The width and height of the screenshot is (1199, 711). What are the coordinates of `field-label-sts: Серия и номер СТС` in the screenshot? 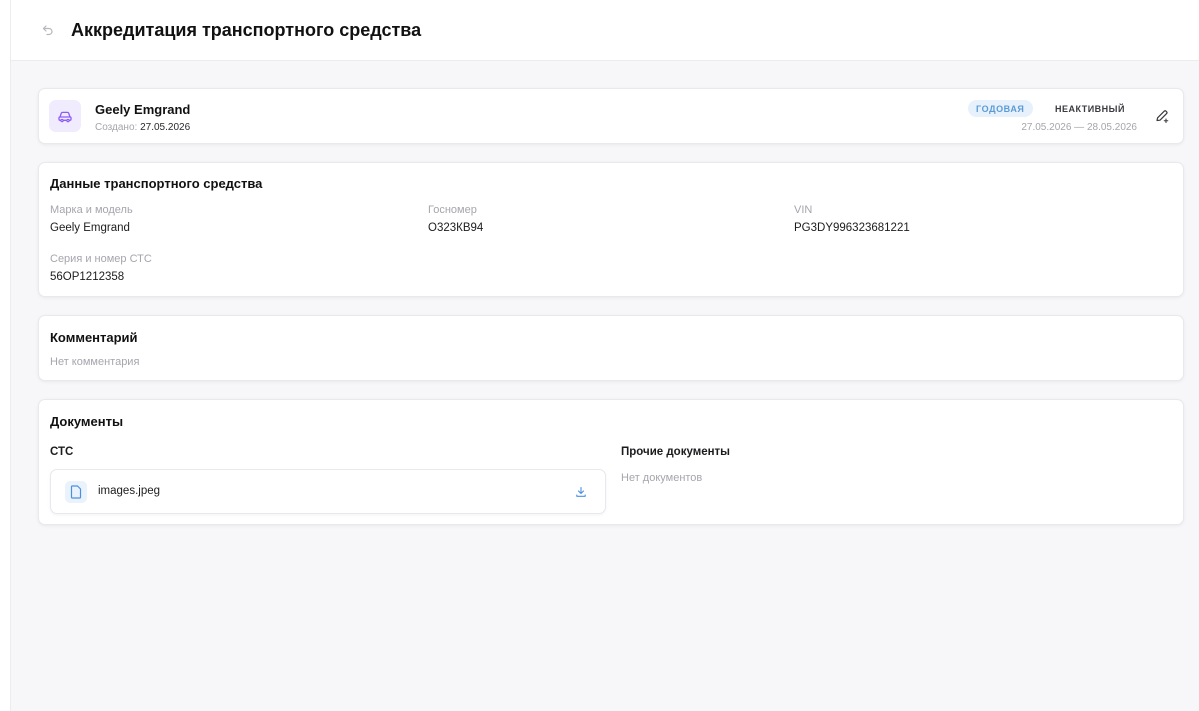 It's located at (101, 259).